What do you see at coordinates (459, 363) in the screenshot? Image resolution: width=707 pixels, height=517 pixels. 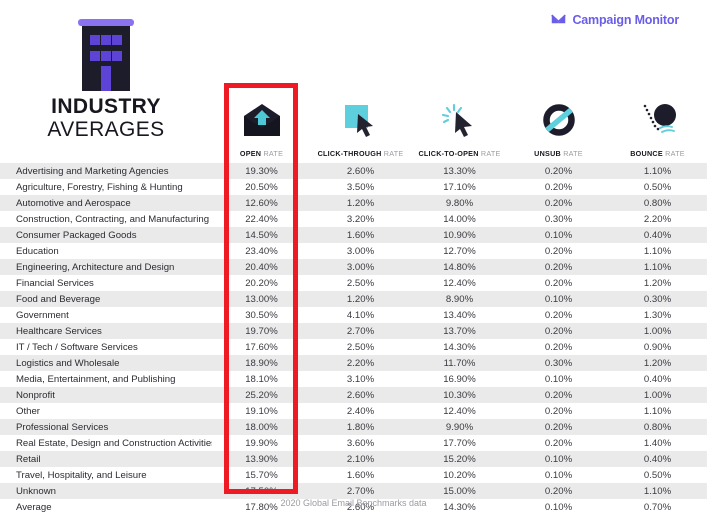 I see `click-to-open-rate-cell: 11.70%` at bounding box center [459, 363].